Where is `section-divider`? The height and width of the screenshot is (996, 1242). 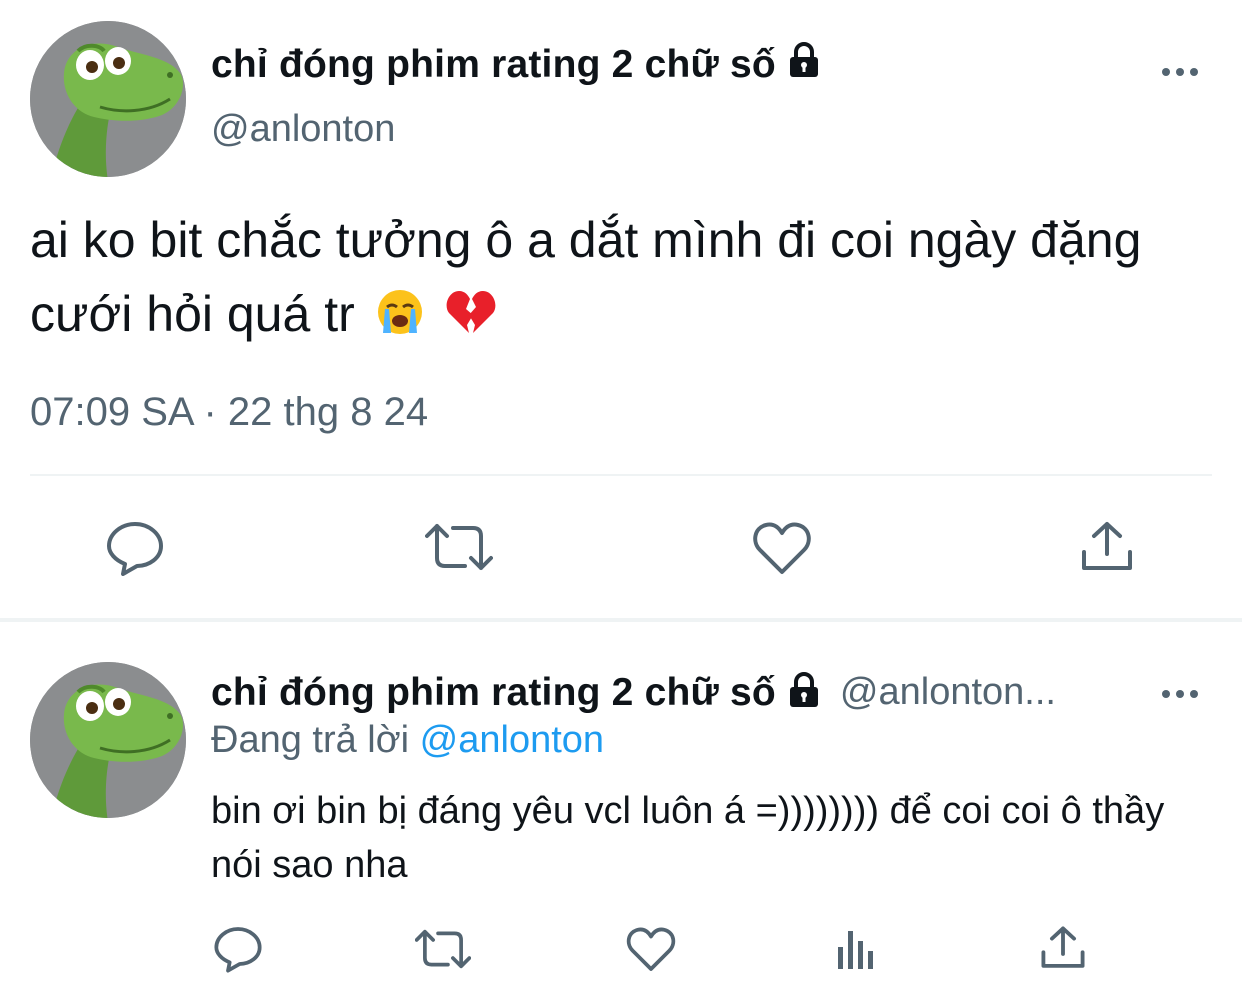
section-divider is located at coordinates (621, 620).